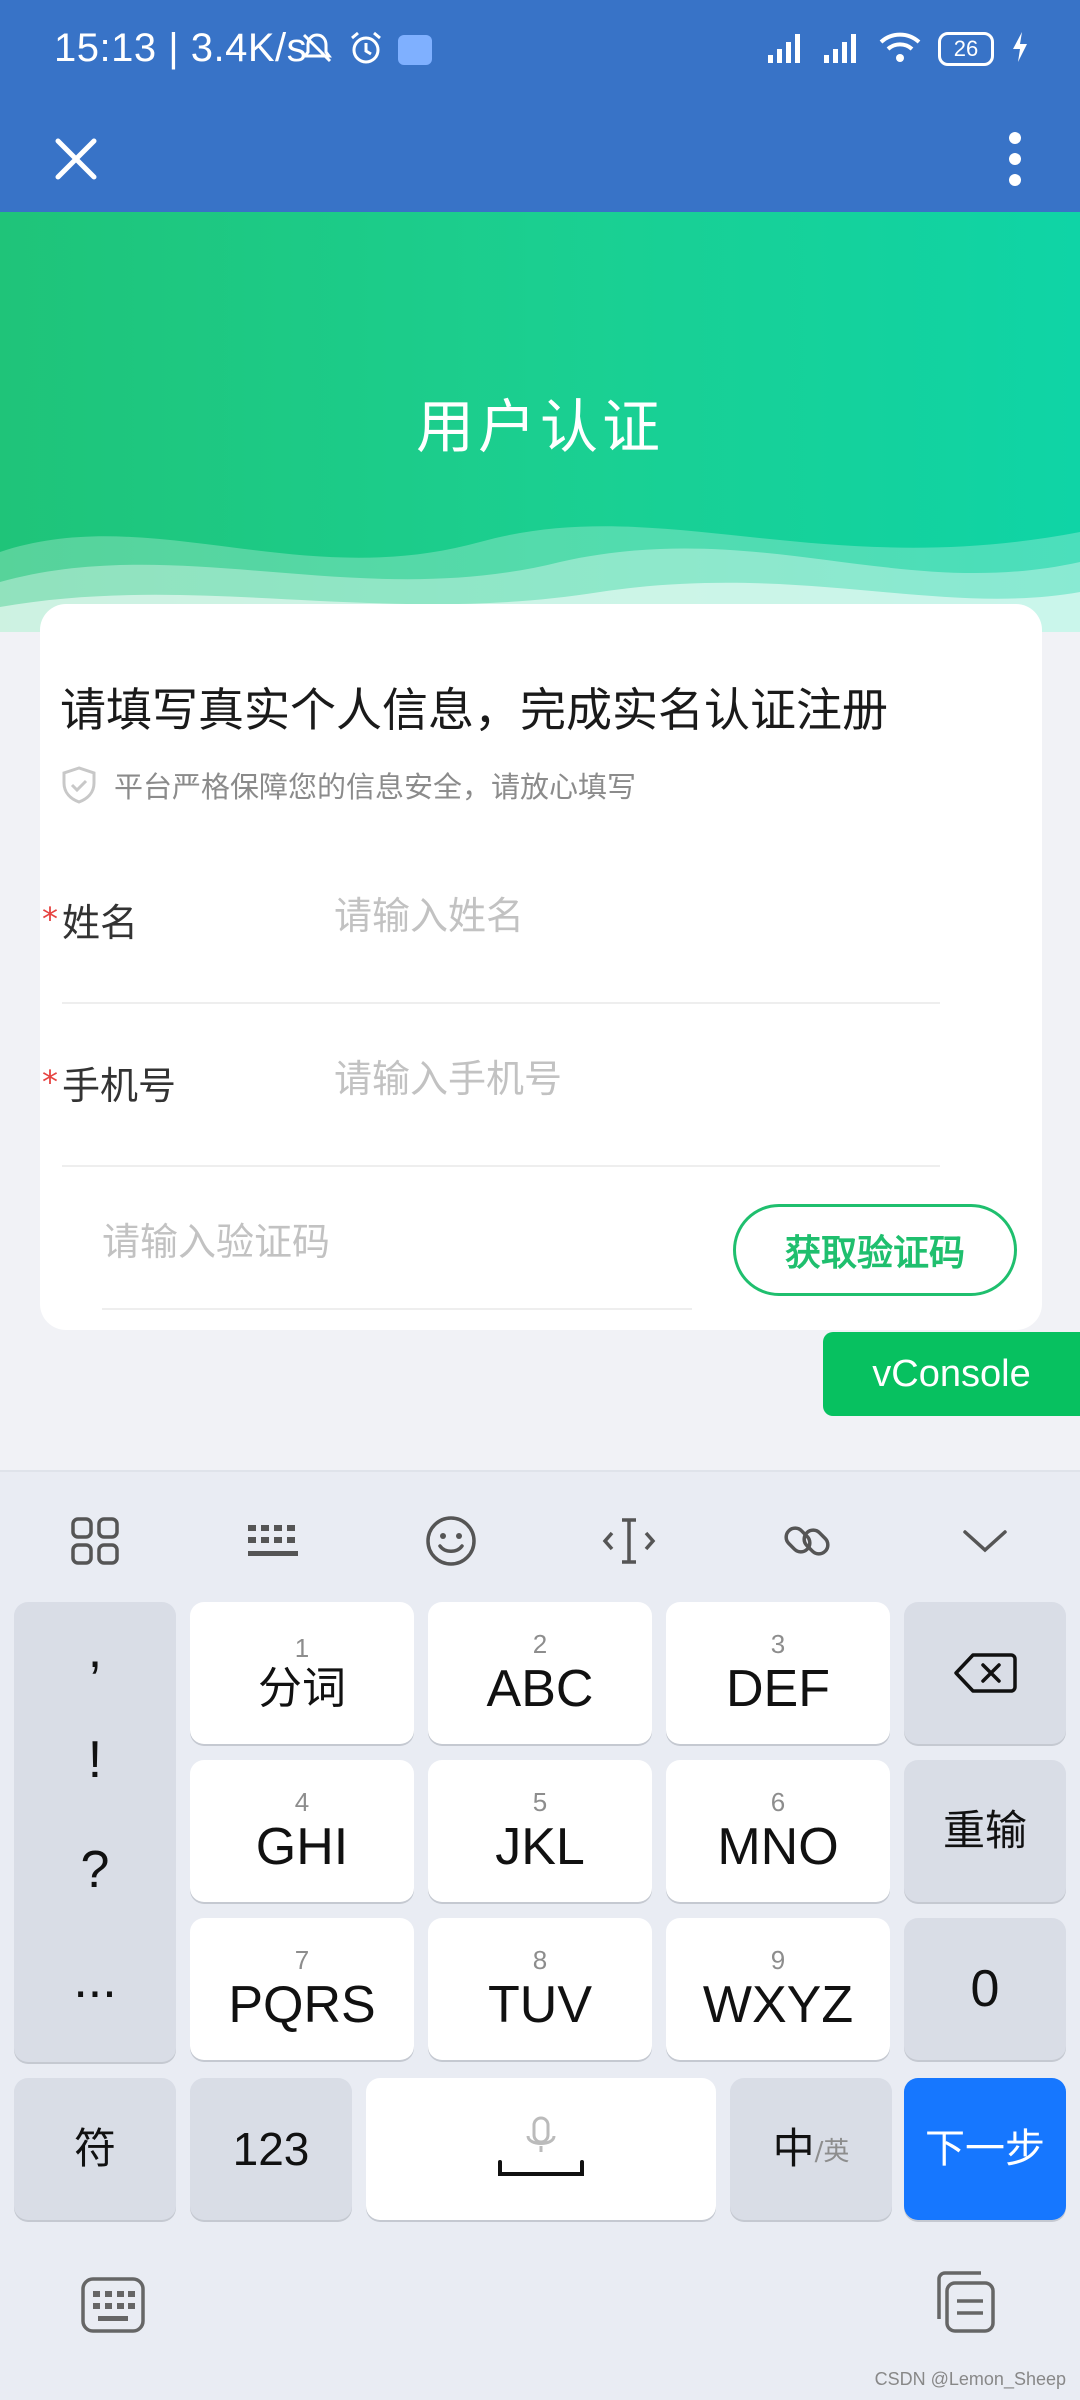  I want to click on security-note: 平台严格保障您的信息安全，请放心填写, so click(348, 785).